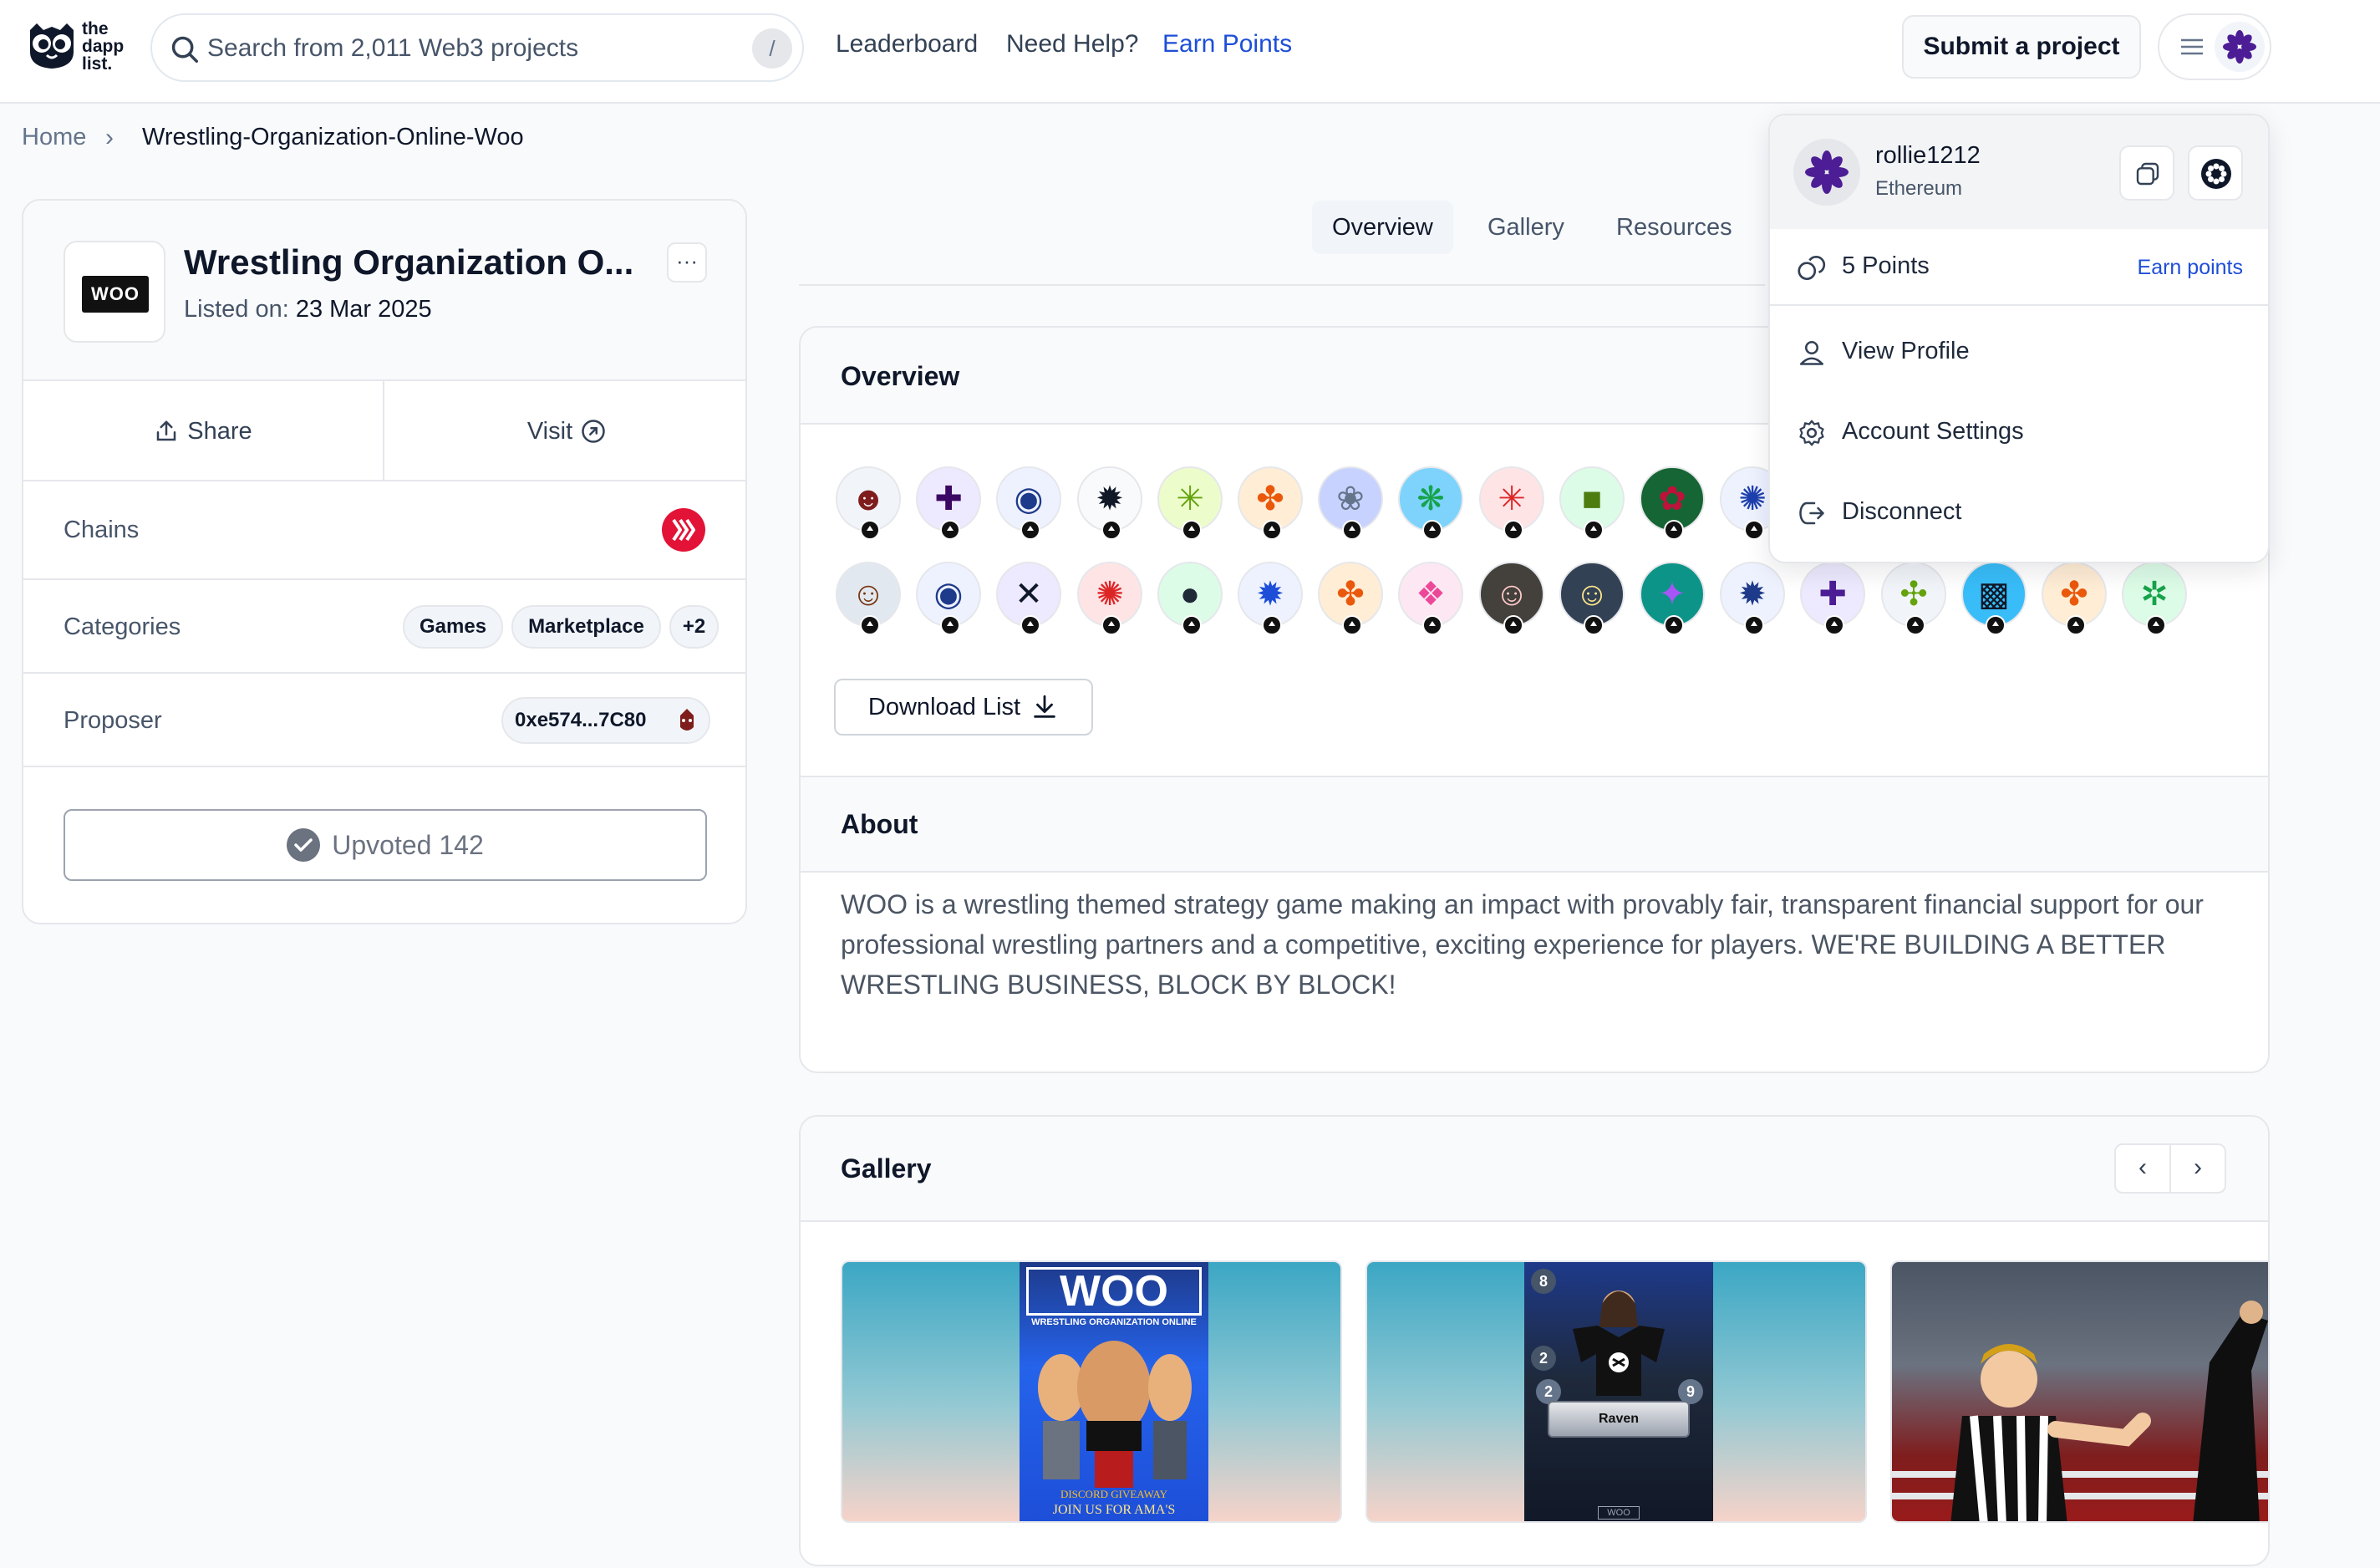 The image size is (2380, 1568). What do you see at coordinates (1913, 598) in the screenshot?
I see `upvoter-avatar: ✣` at bounding box center [1913, 598].